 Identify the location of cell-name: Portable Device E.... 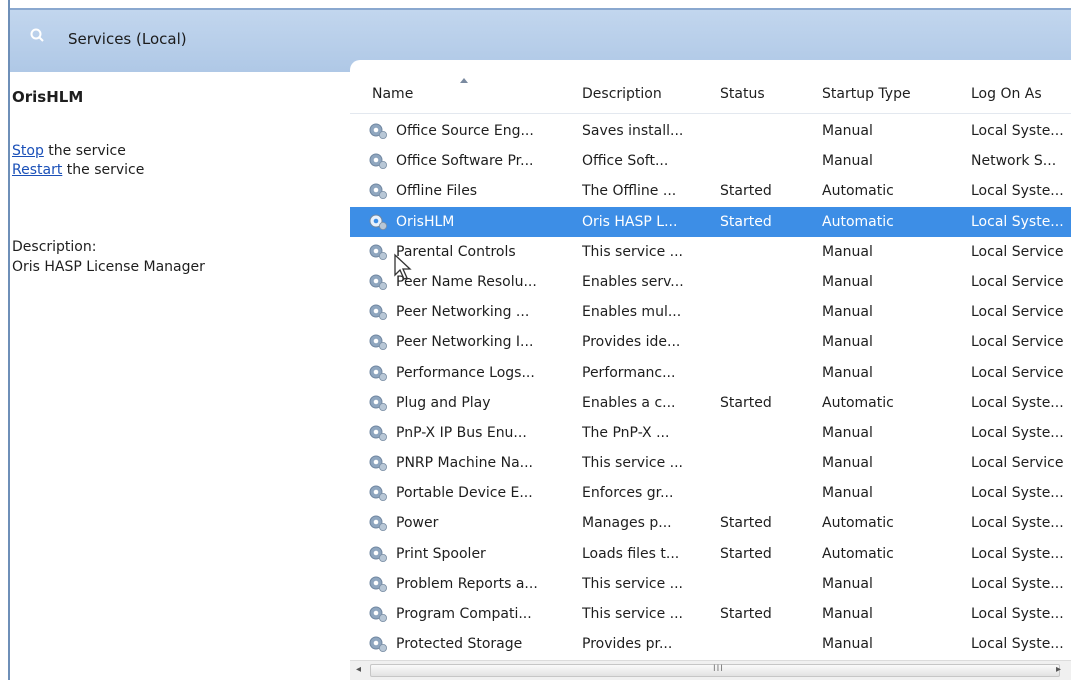
(464, 493).